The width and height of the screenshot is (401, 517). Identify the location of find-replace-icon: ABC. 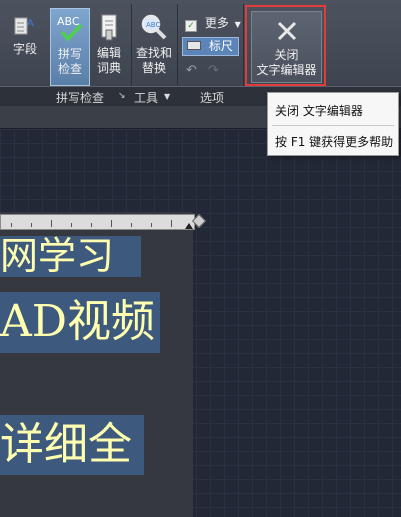
(154, 27).